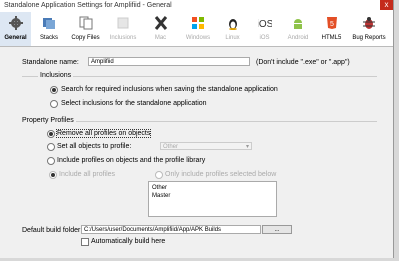 The image size is (399, 261). Describe the element at coordinates (298, 38) in the screenshot. I see `tab-android-label: Android` at that location.